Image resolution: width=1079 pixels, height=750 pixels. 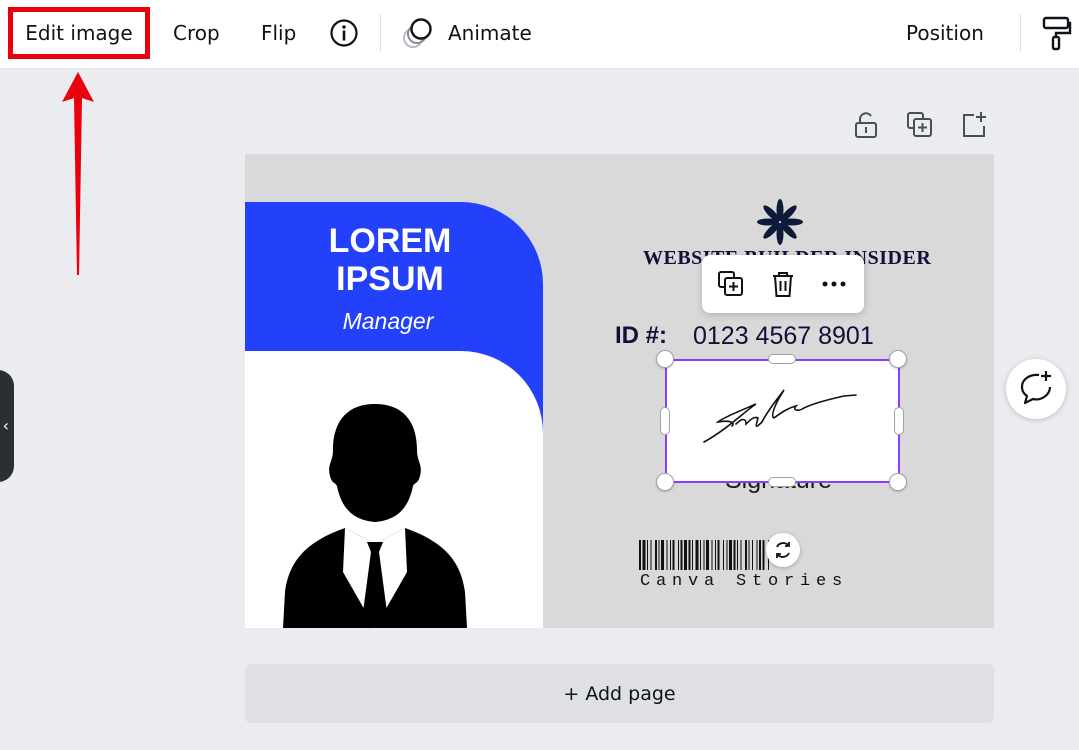 I want to click on add-page-button: + Add page, so click(x=619, y=693).